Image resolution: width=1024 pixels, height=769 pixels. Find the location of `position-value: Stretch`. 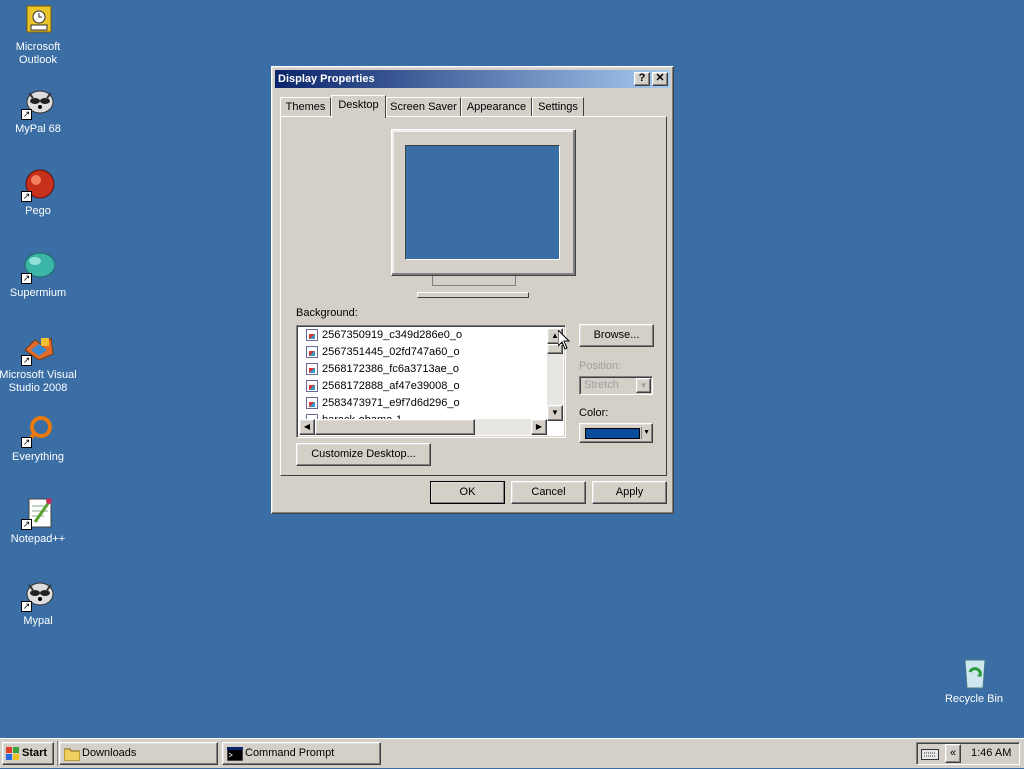

position-value: Stretch is located at coordinates (601, 385).